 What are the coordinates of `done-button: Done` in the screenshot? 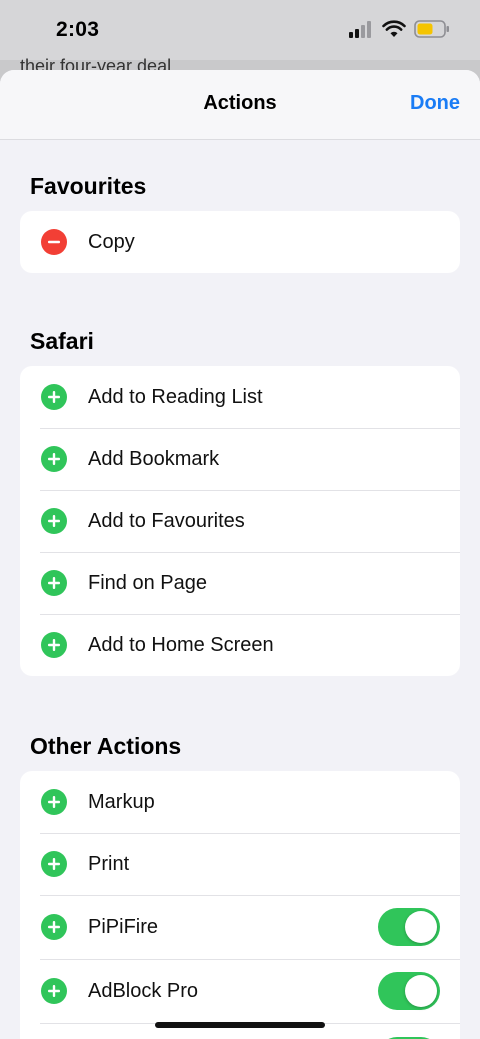 It's located at (435, 103).